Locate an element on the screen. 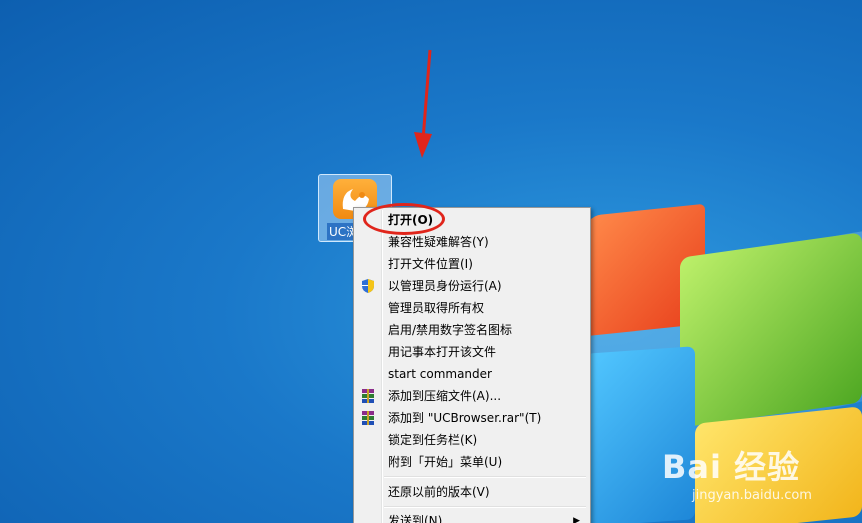  baidu-jingyan-watermark: Bai 经验 jingyan.baidu.com is located at coordinates (737, 472).